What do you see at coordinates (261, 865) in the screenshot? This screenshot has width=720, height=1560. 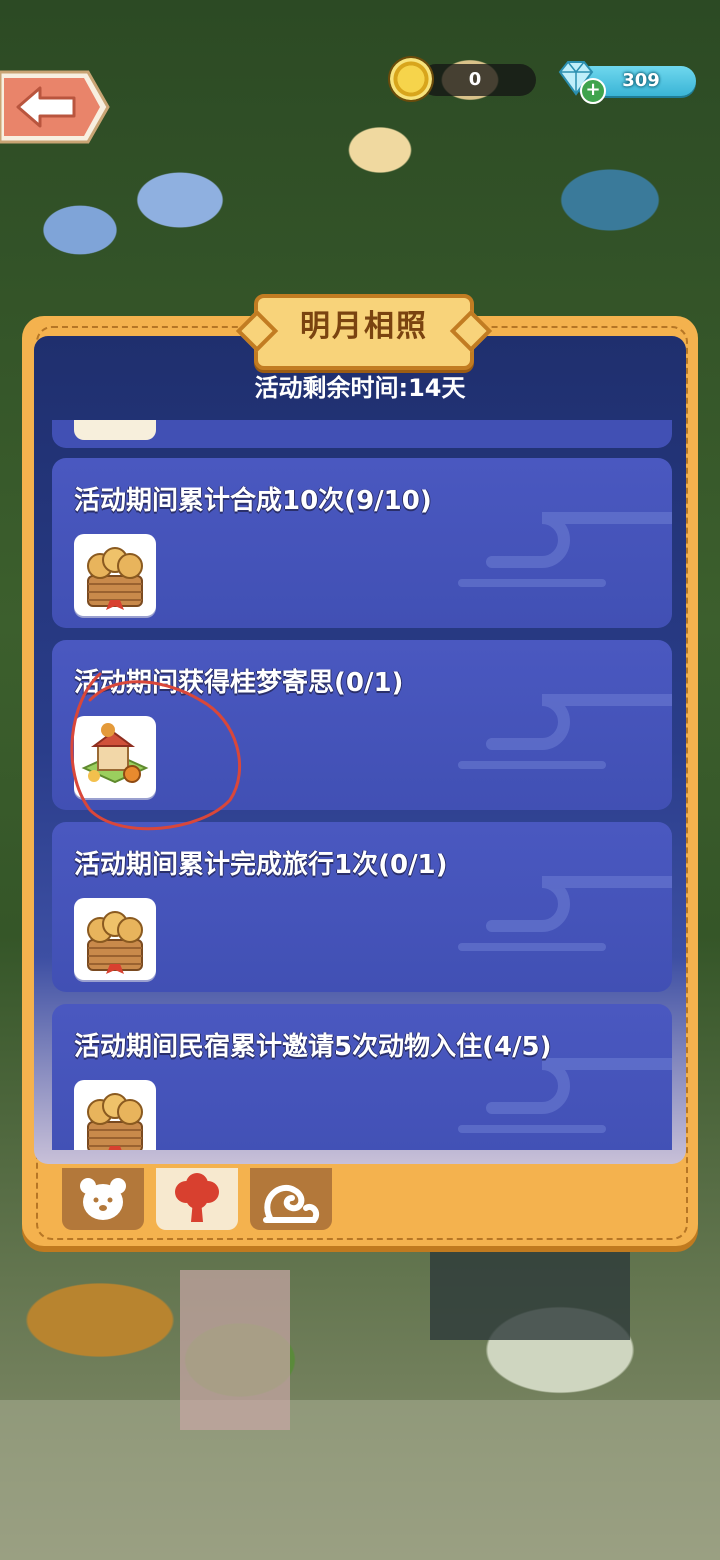 I see `task-label: 活动期间累计完成旅行1次(0/1)` at bounding box center [261, 865].